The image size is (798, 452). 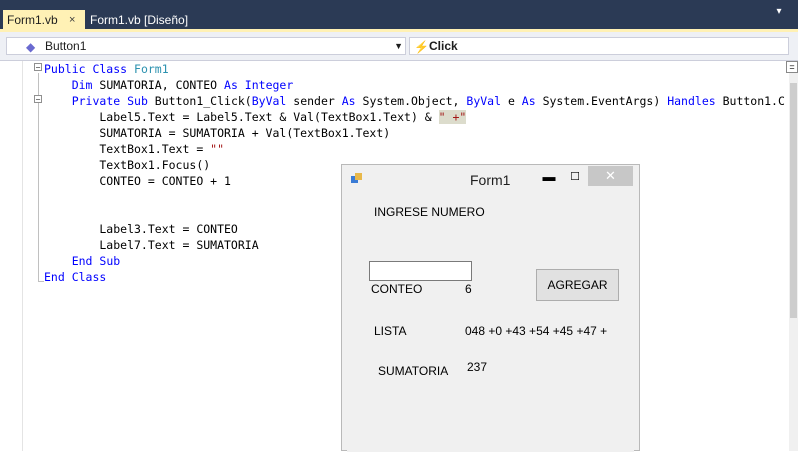 I want to click on form-titlebar: Form1 ▬ ☐ ✕, so click(x=490, y=179).